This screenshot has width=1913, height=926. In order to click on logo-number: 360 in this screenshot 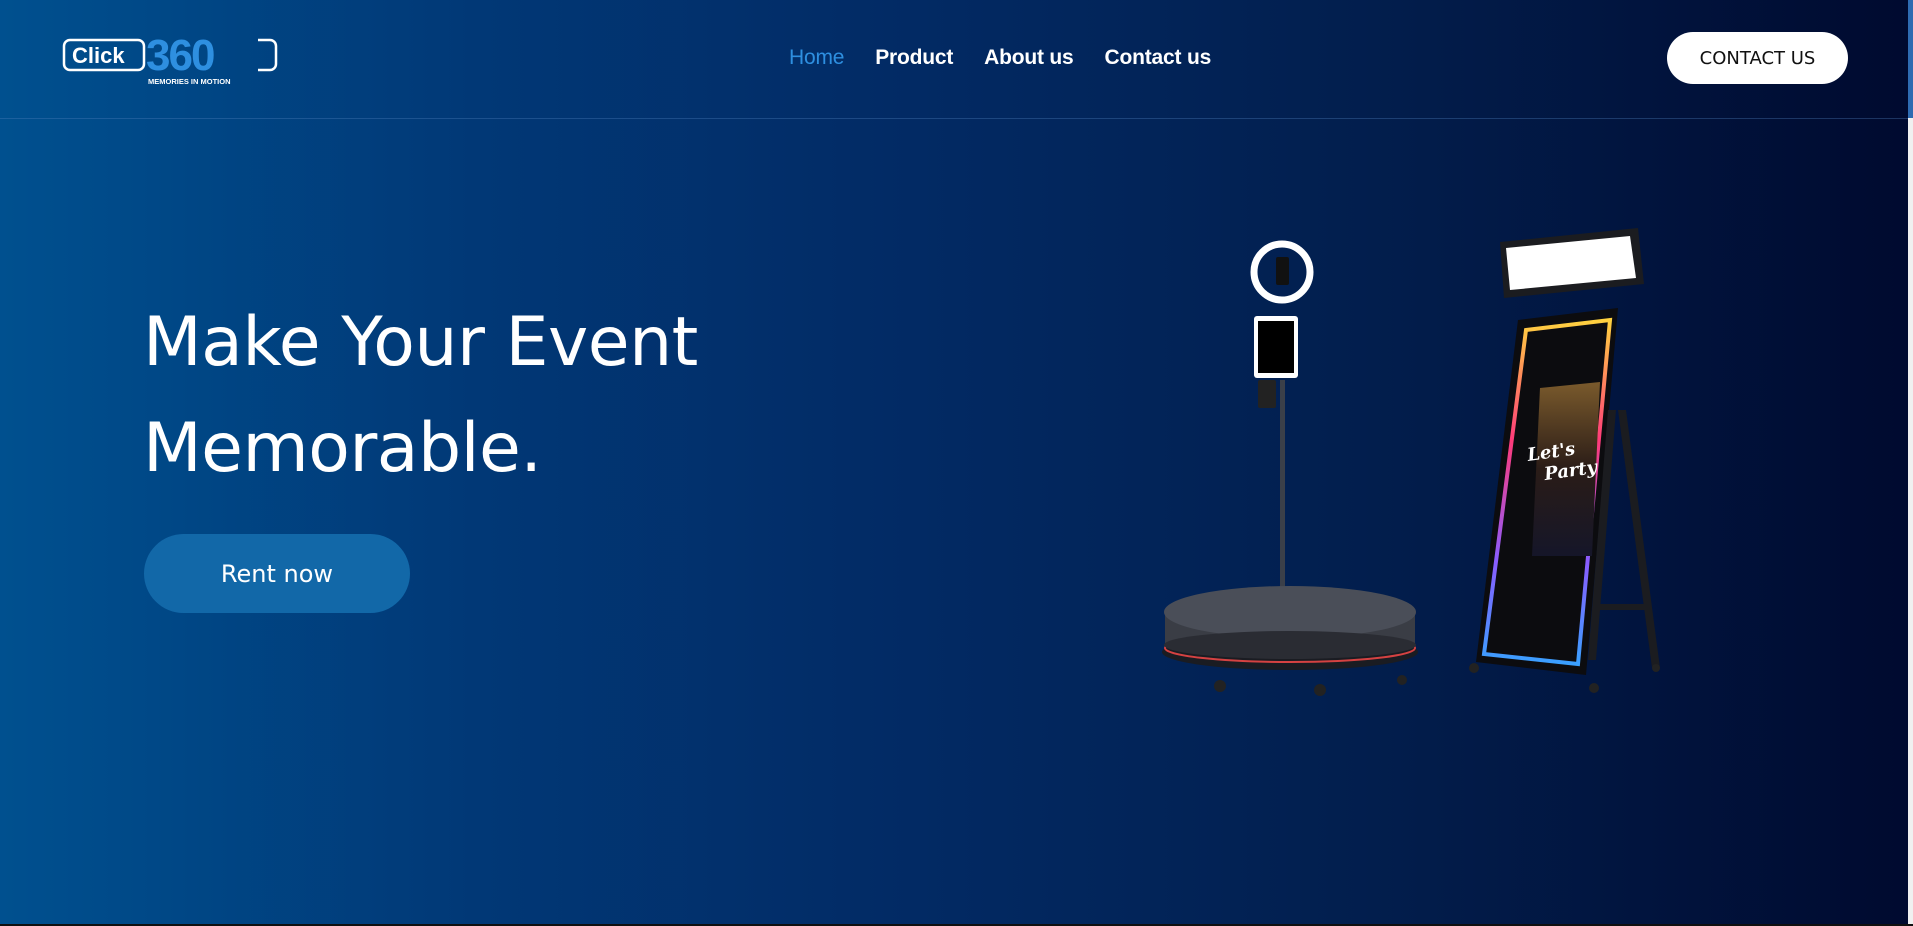, I will do `click(180, 57)`.